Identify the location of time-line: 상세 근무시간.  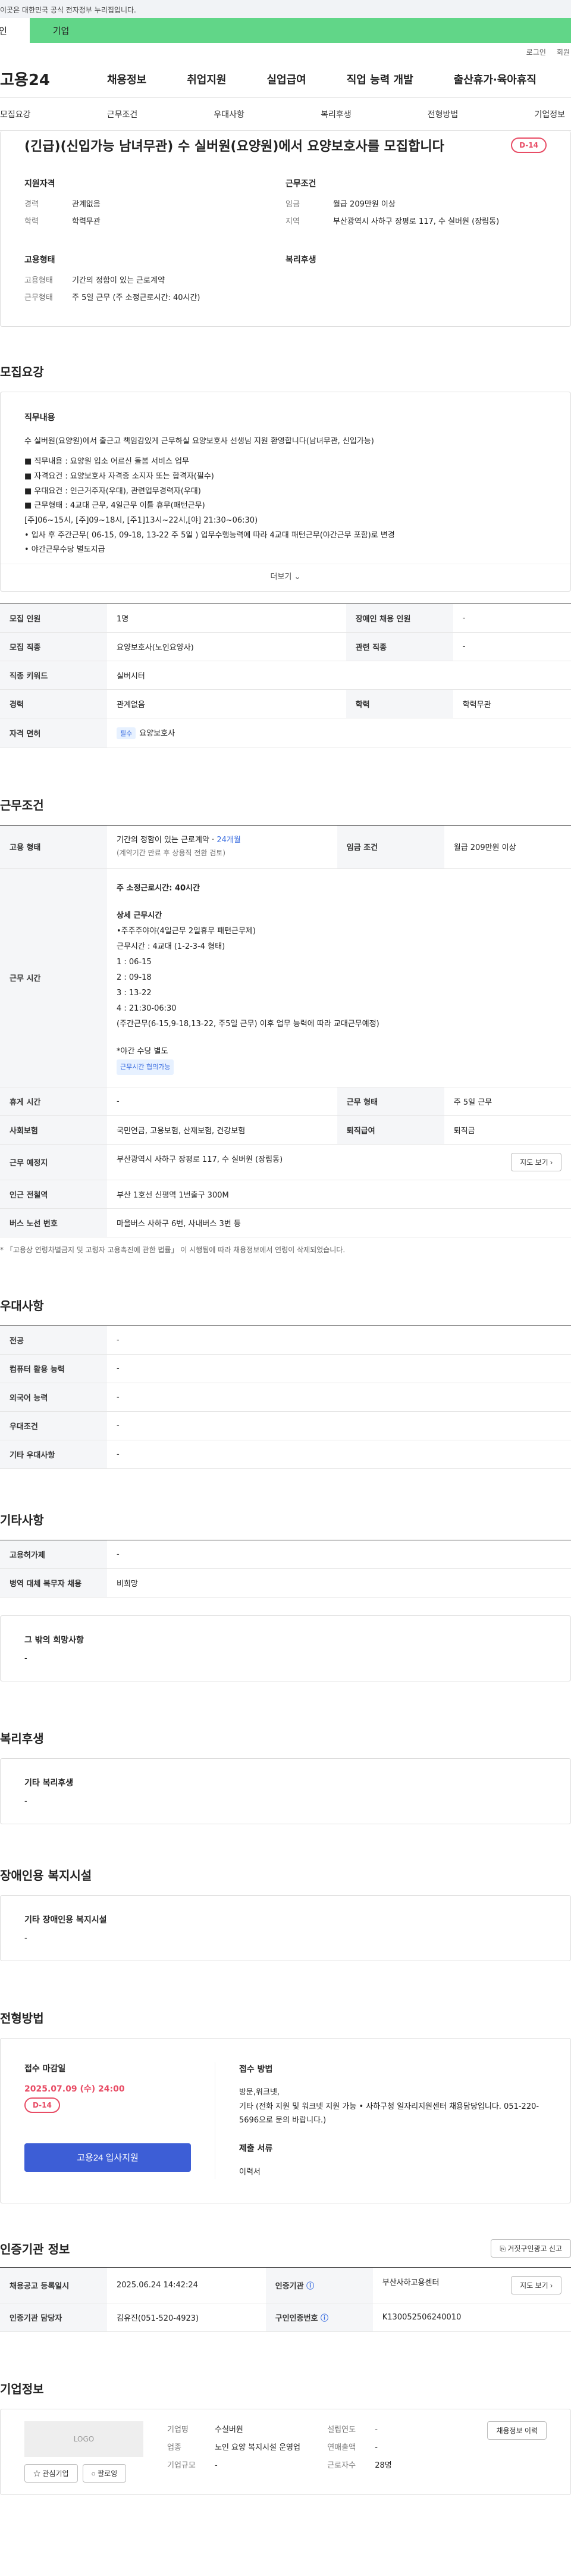
(139, 915).